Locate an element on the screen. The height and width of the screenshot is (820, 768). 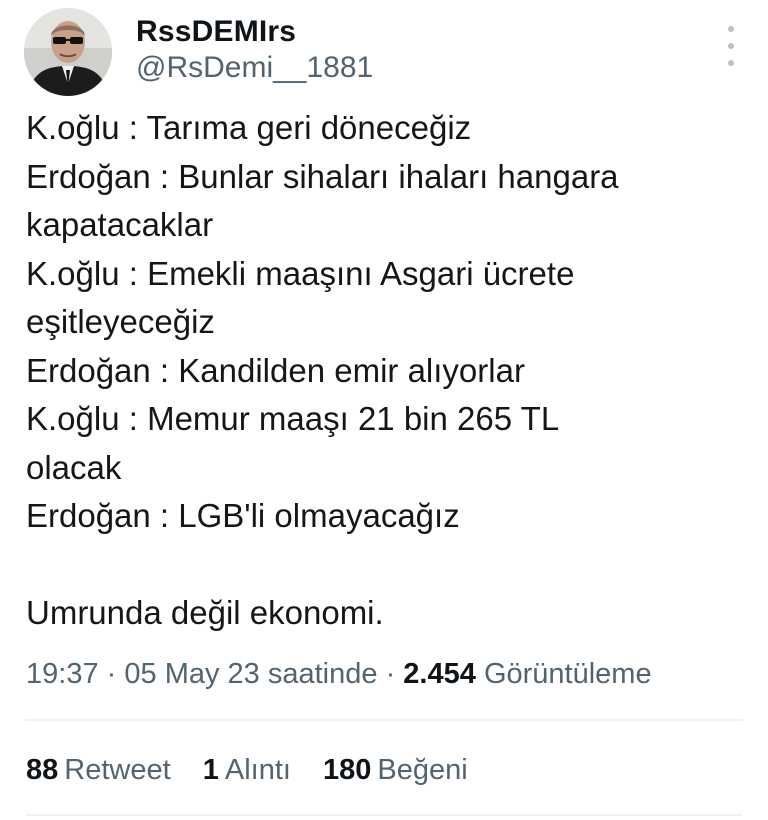
retweets-count: 88 is located at coordinates (42, 770).